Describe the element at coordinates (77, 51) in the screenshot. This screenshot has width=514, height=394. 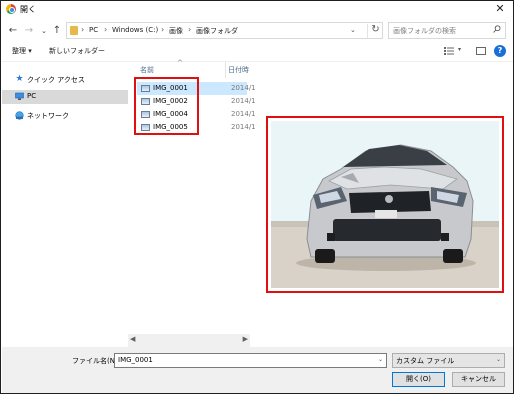
I see `new-folder-button: 新しいフォルダー` at that location.